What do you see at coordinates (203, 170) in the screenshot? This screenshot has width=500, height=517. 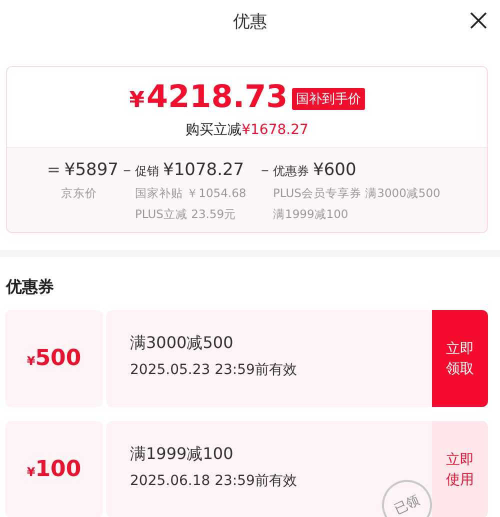 I see `price-item-amount: ¥1078.27` at bounding box center [203, 170].